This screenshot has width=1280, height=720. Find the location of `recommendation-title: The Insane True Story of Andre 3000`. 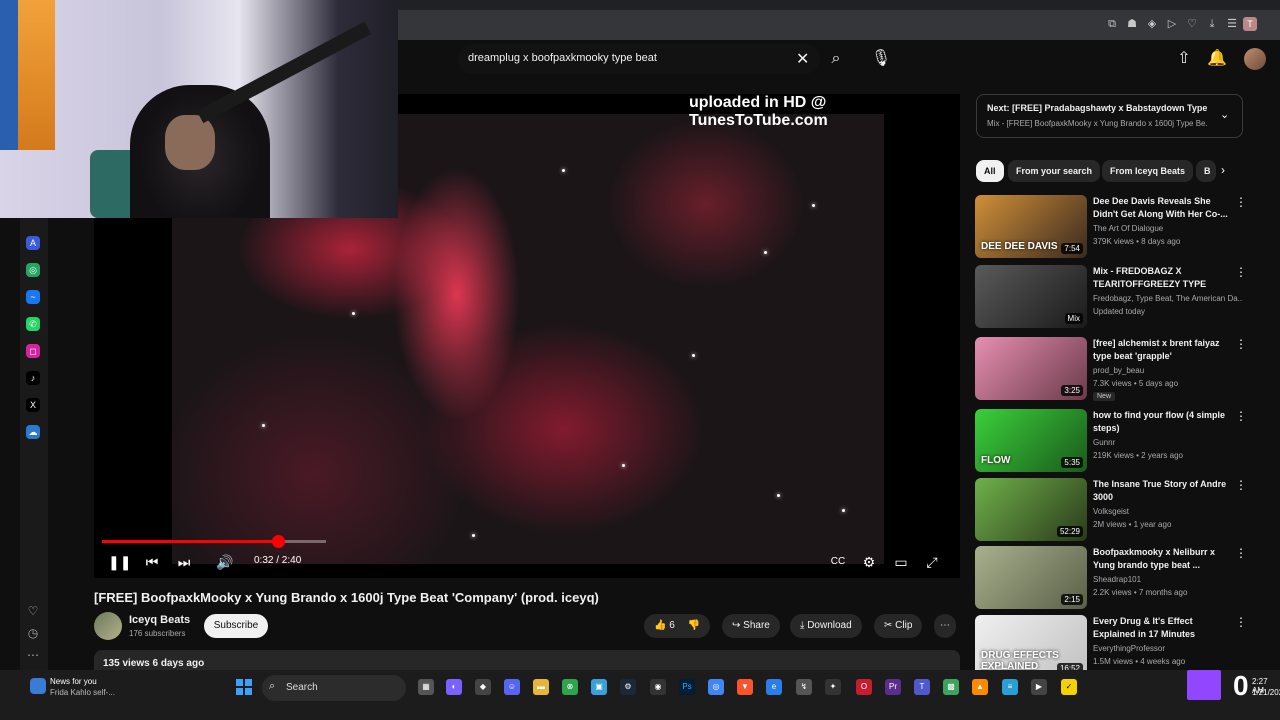

recommendation-title: The Insane True Story of Andre 3000 is located at coordinates (1161, 491).